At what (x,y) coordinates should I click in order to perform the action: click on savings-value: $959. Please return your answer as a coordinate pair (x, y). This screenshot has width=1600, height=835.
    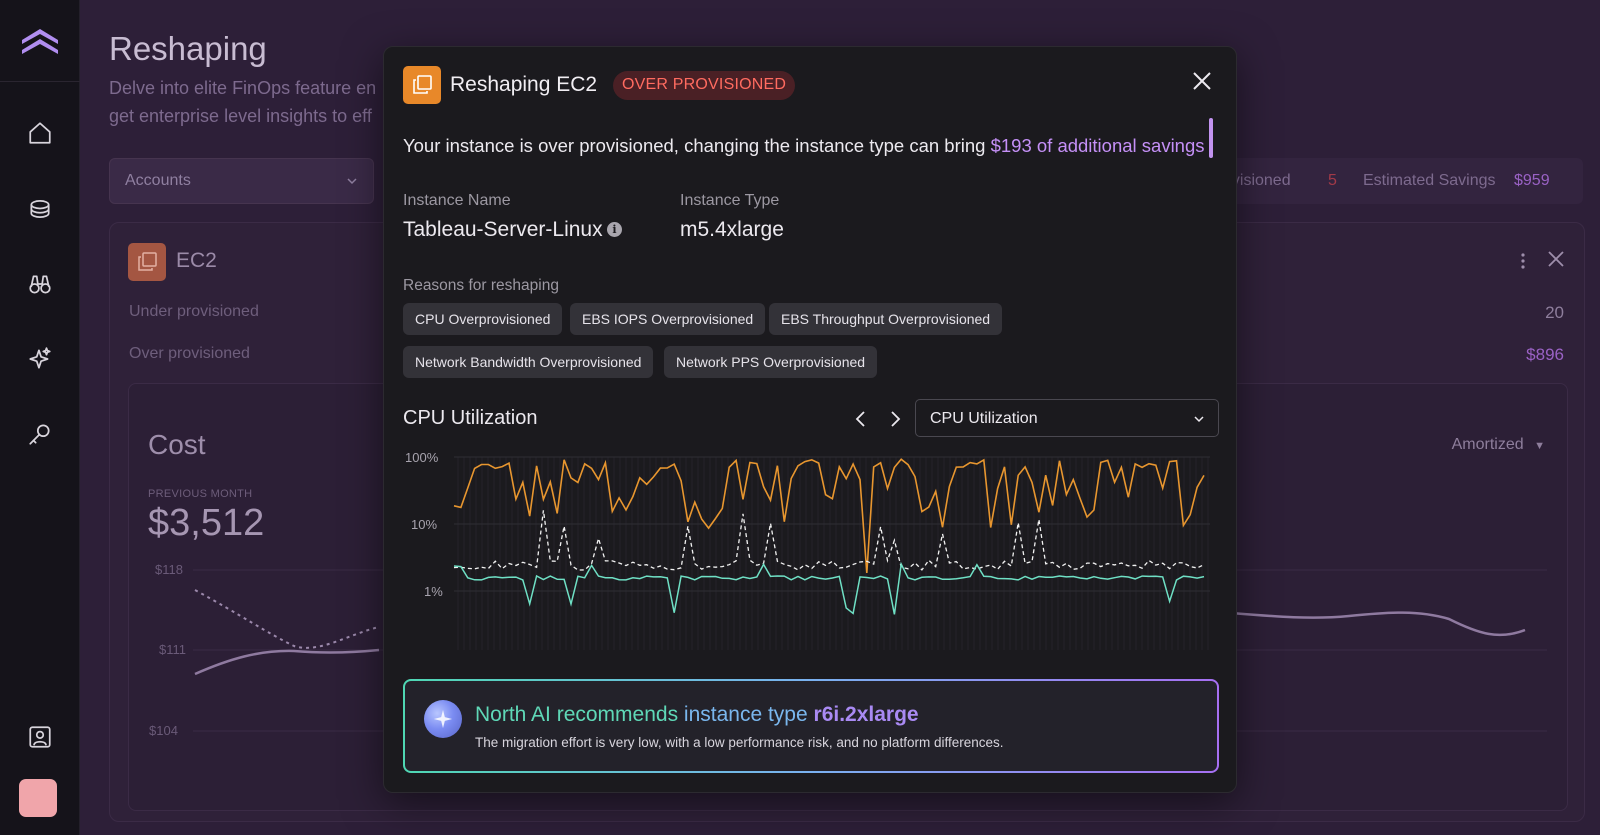
    Looking at the image, I should click on (1532, 180).